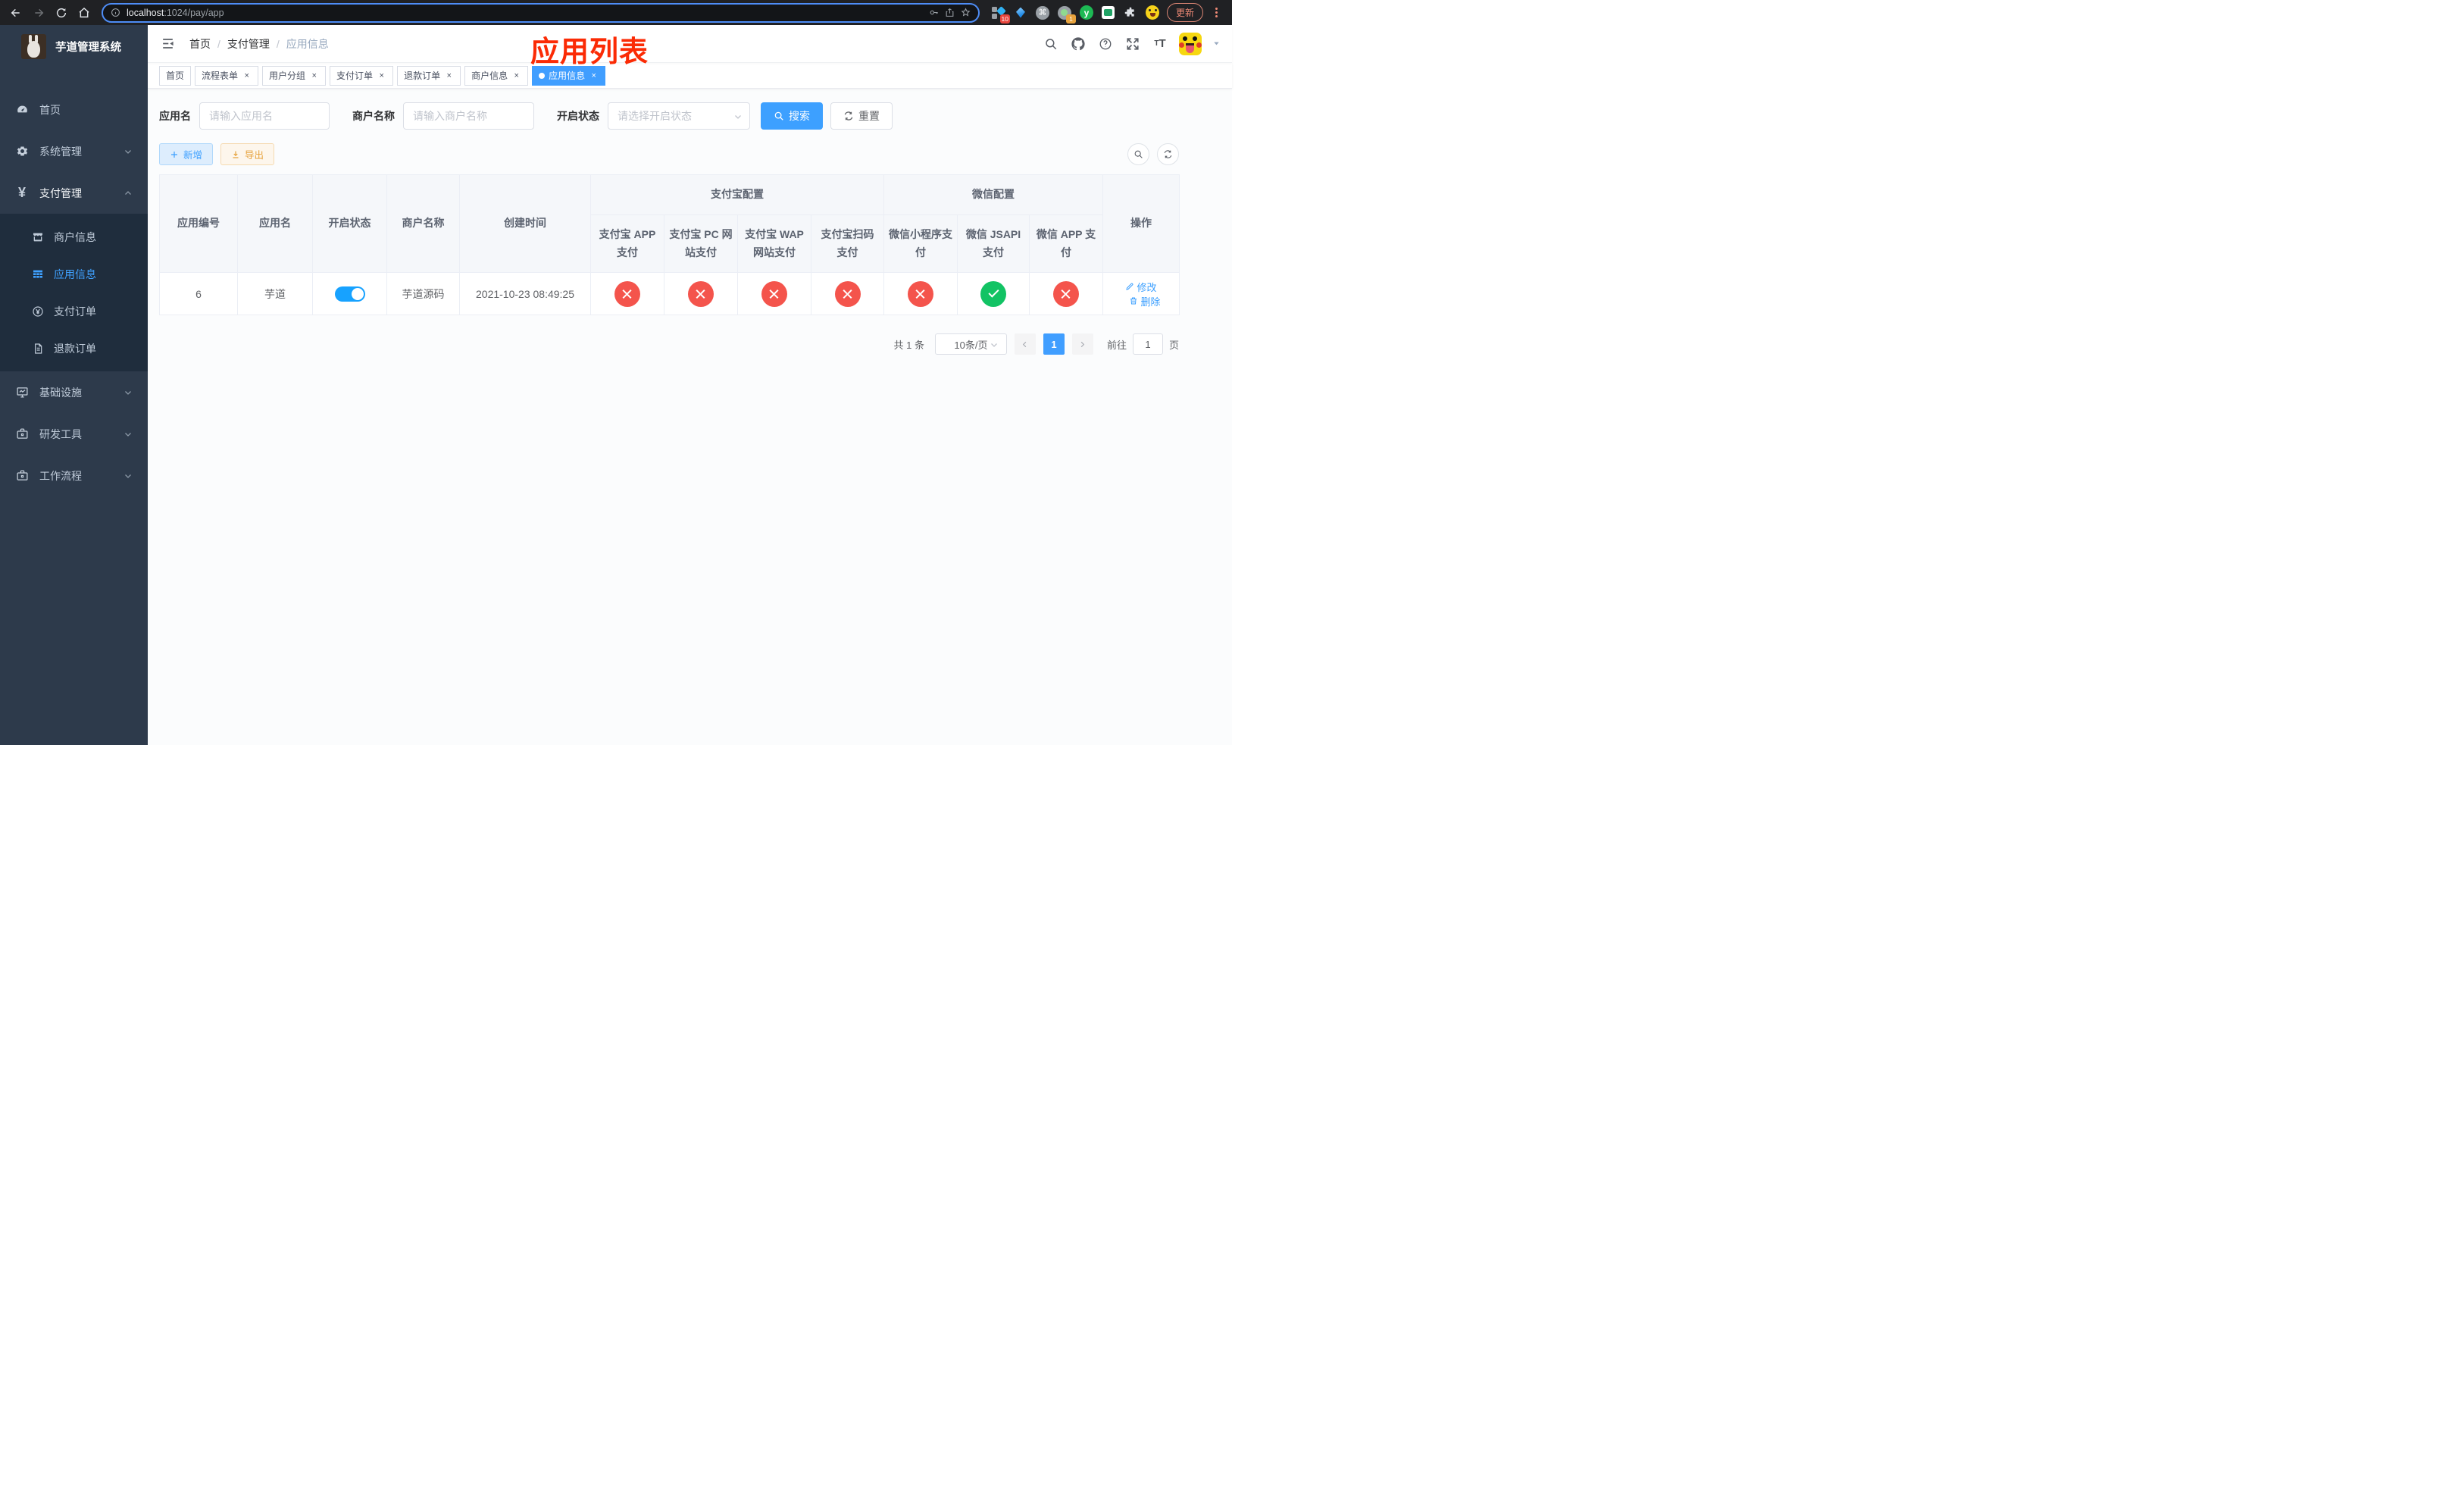  Describe the element at coordinates (1054, 344) in the screenshot. I see `page-number-1: 1` at that location.